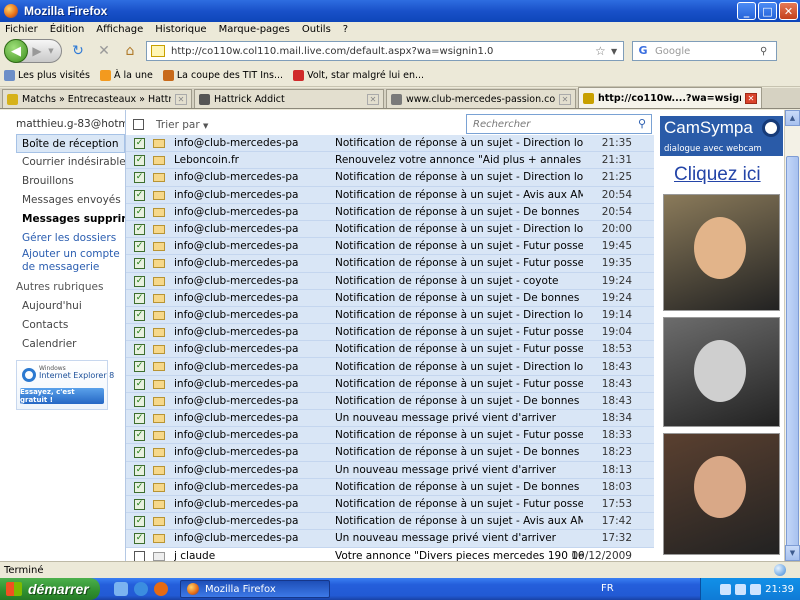 The width and height of the screenshot is (800, 600). I want to click on sidebar-item-contacts: Contacts, so click(62, 325).